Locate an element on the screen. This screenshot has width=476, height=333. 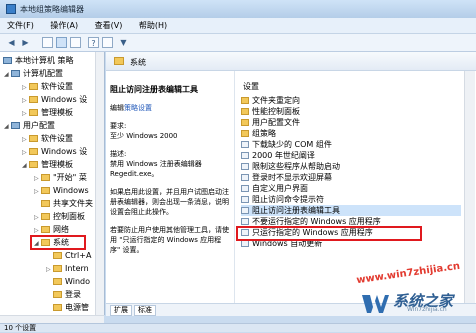
tree-node-user-software: ▷ 软件设置 is located at coordinates (47, 138).